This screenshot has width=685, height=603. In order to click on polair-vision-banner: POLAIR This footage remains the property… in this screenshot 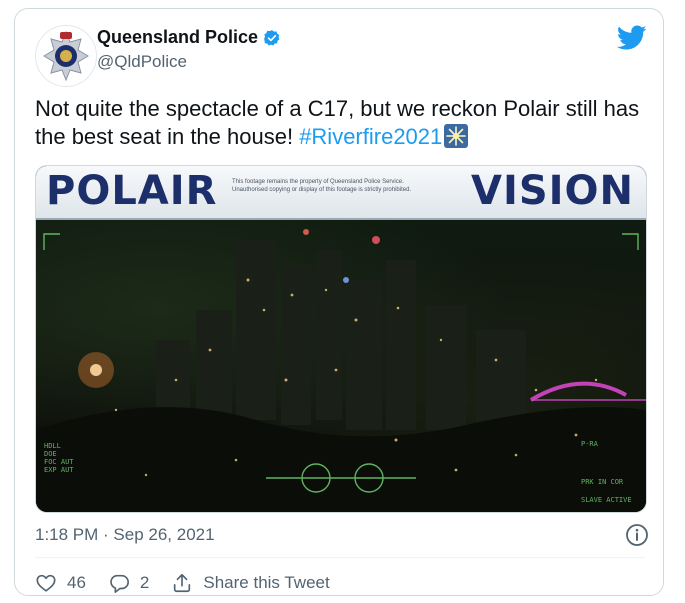, I will do `click(341, 193)`.